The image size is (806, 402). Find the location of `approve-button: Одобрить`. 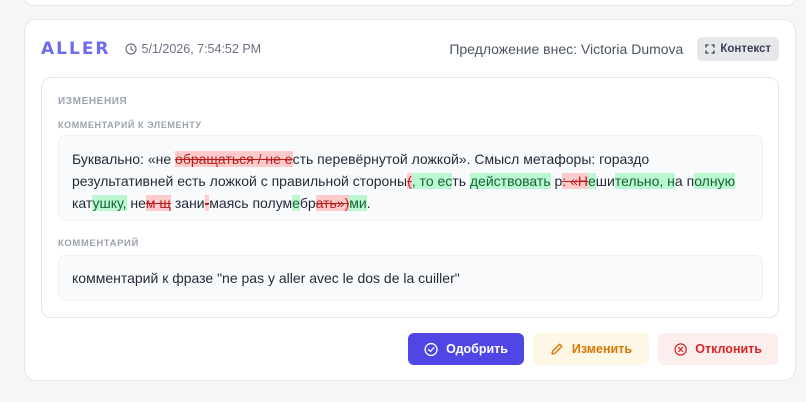

approve-button: Одобрить is located at coordinates (466, 349).